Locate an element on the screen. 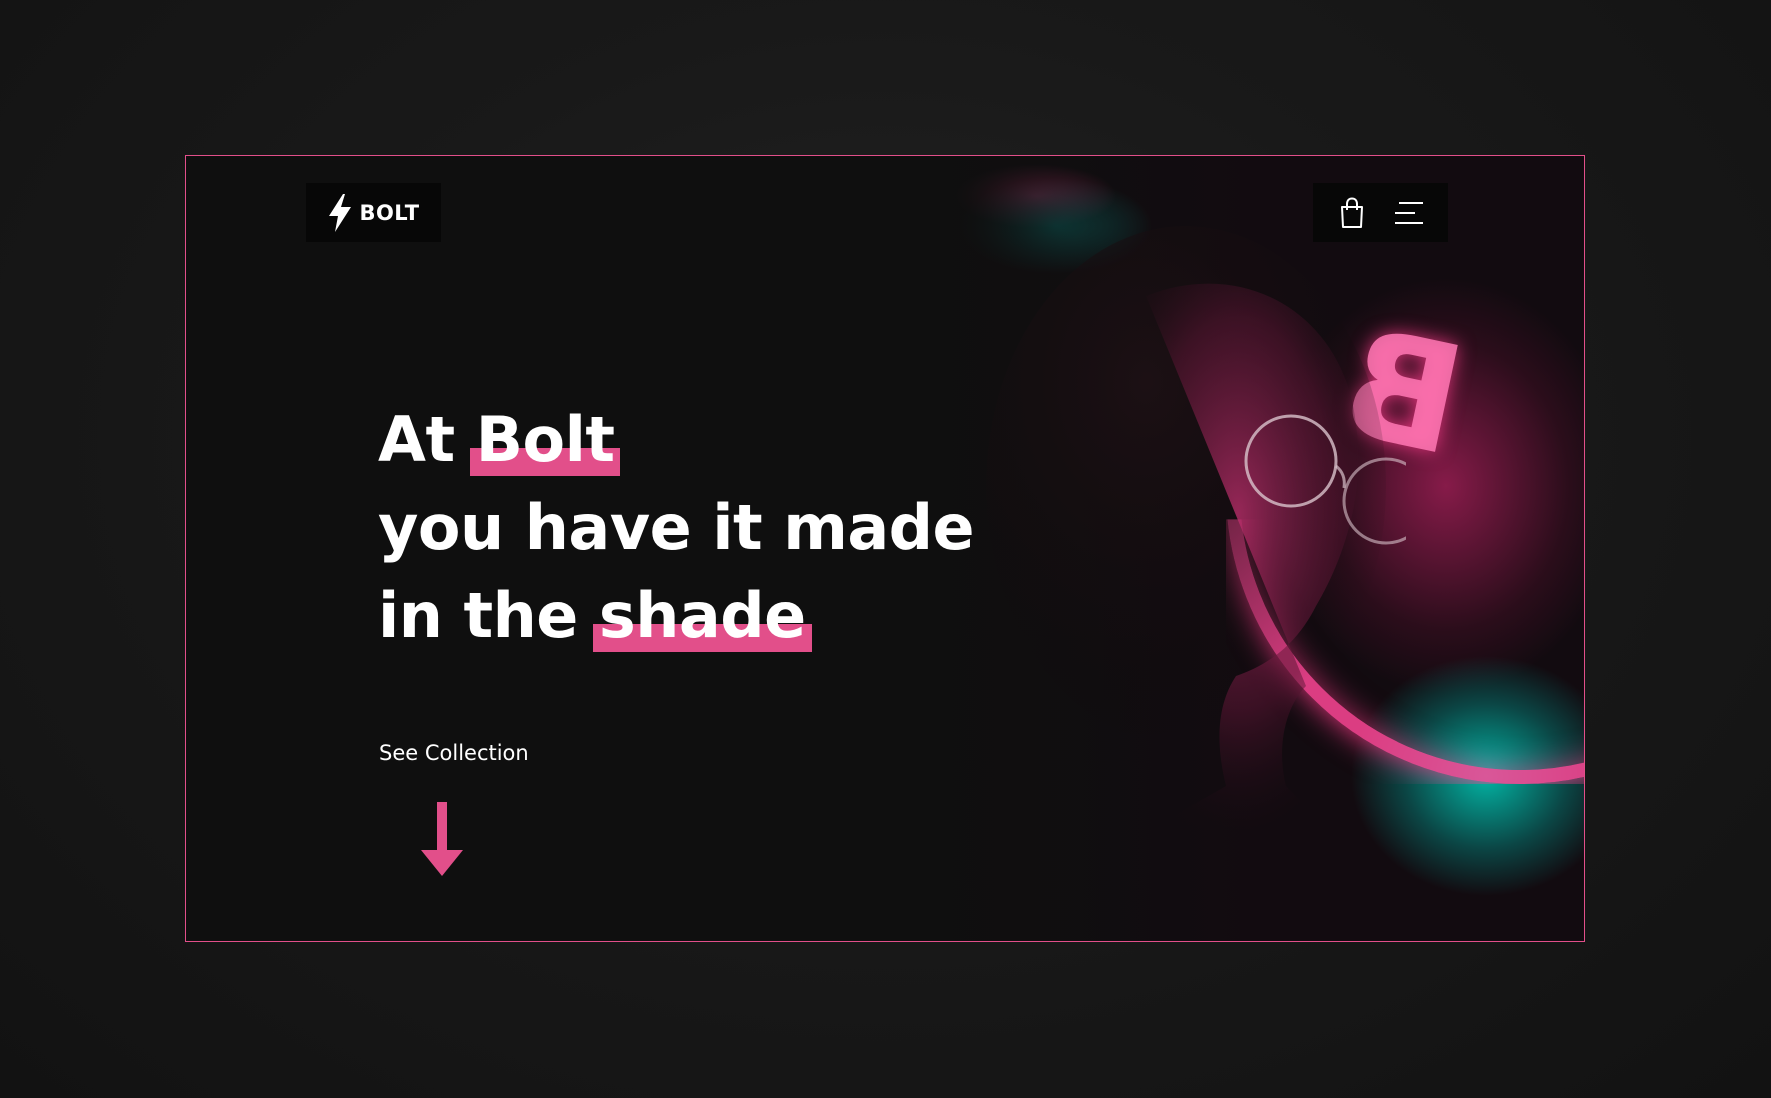  headline-line-3: in the shade is located at coordinates (676, 616).